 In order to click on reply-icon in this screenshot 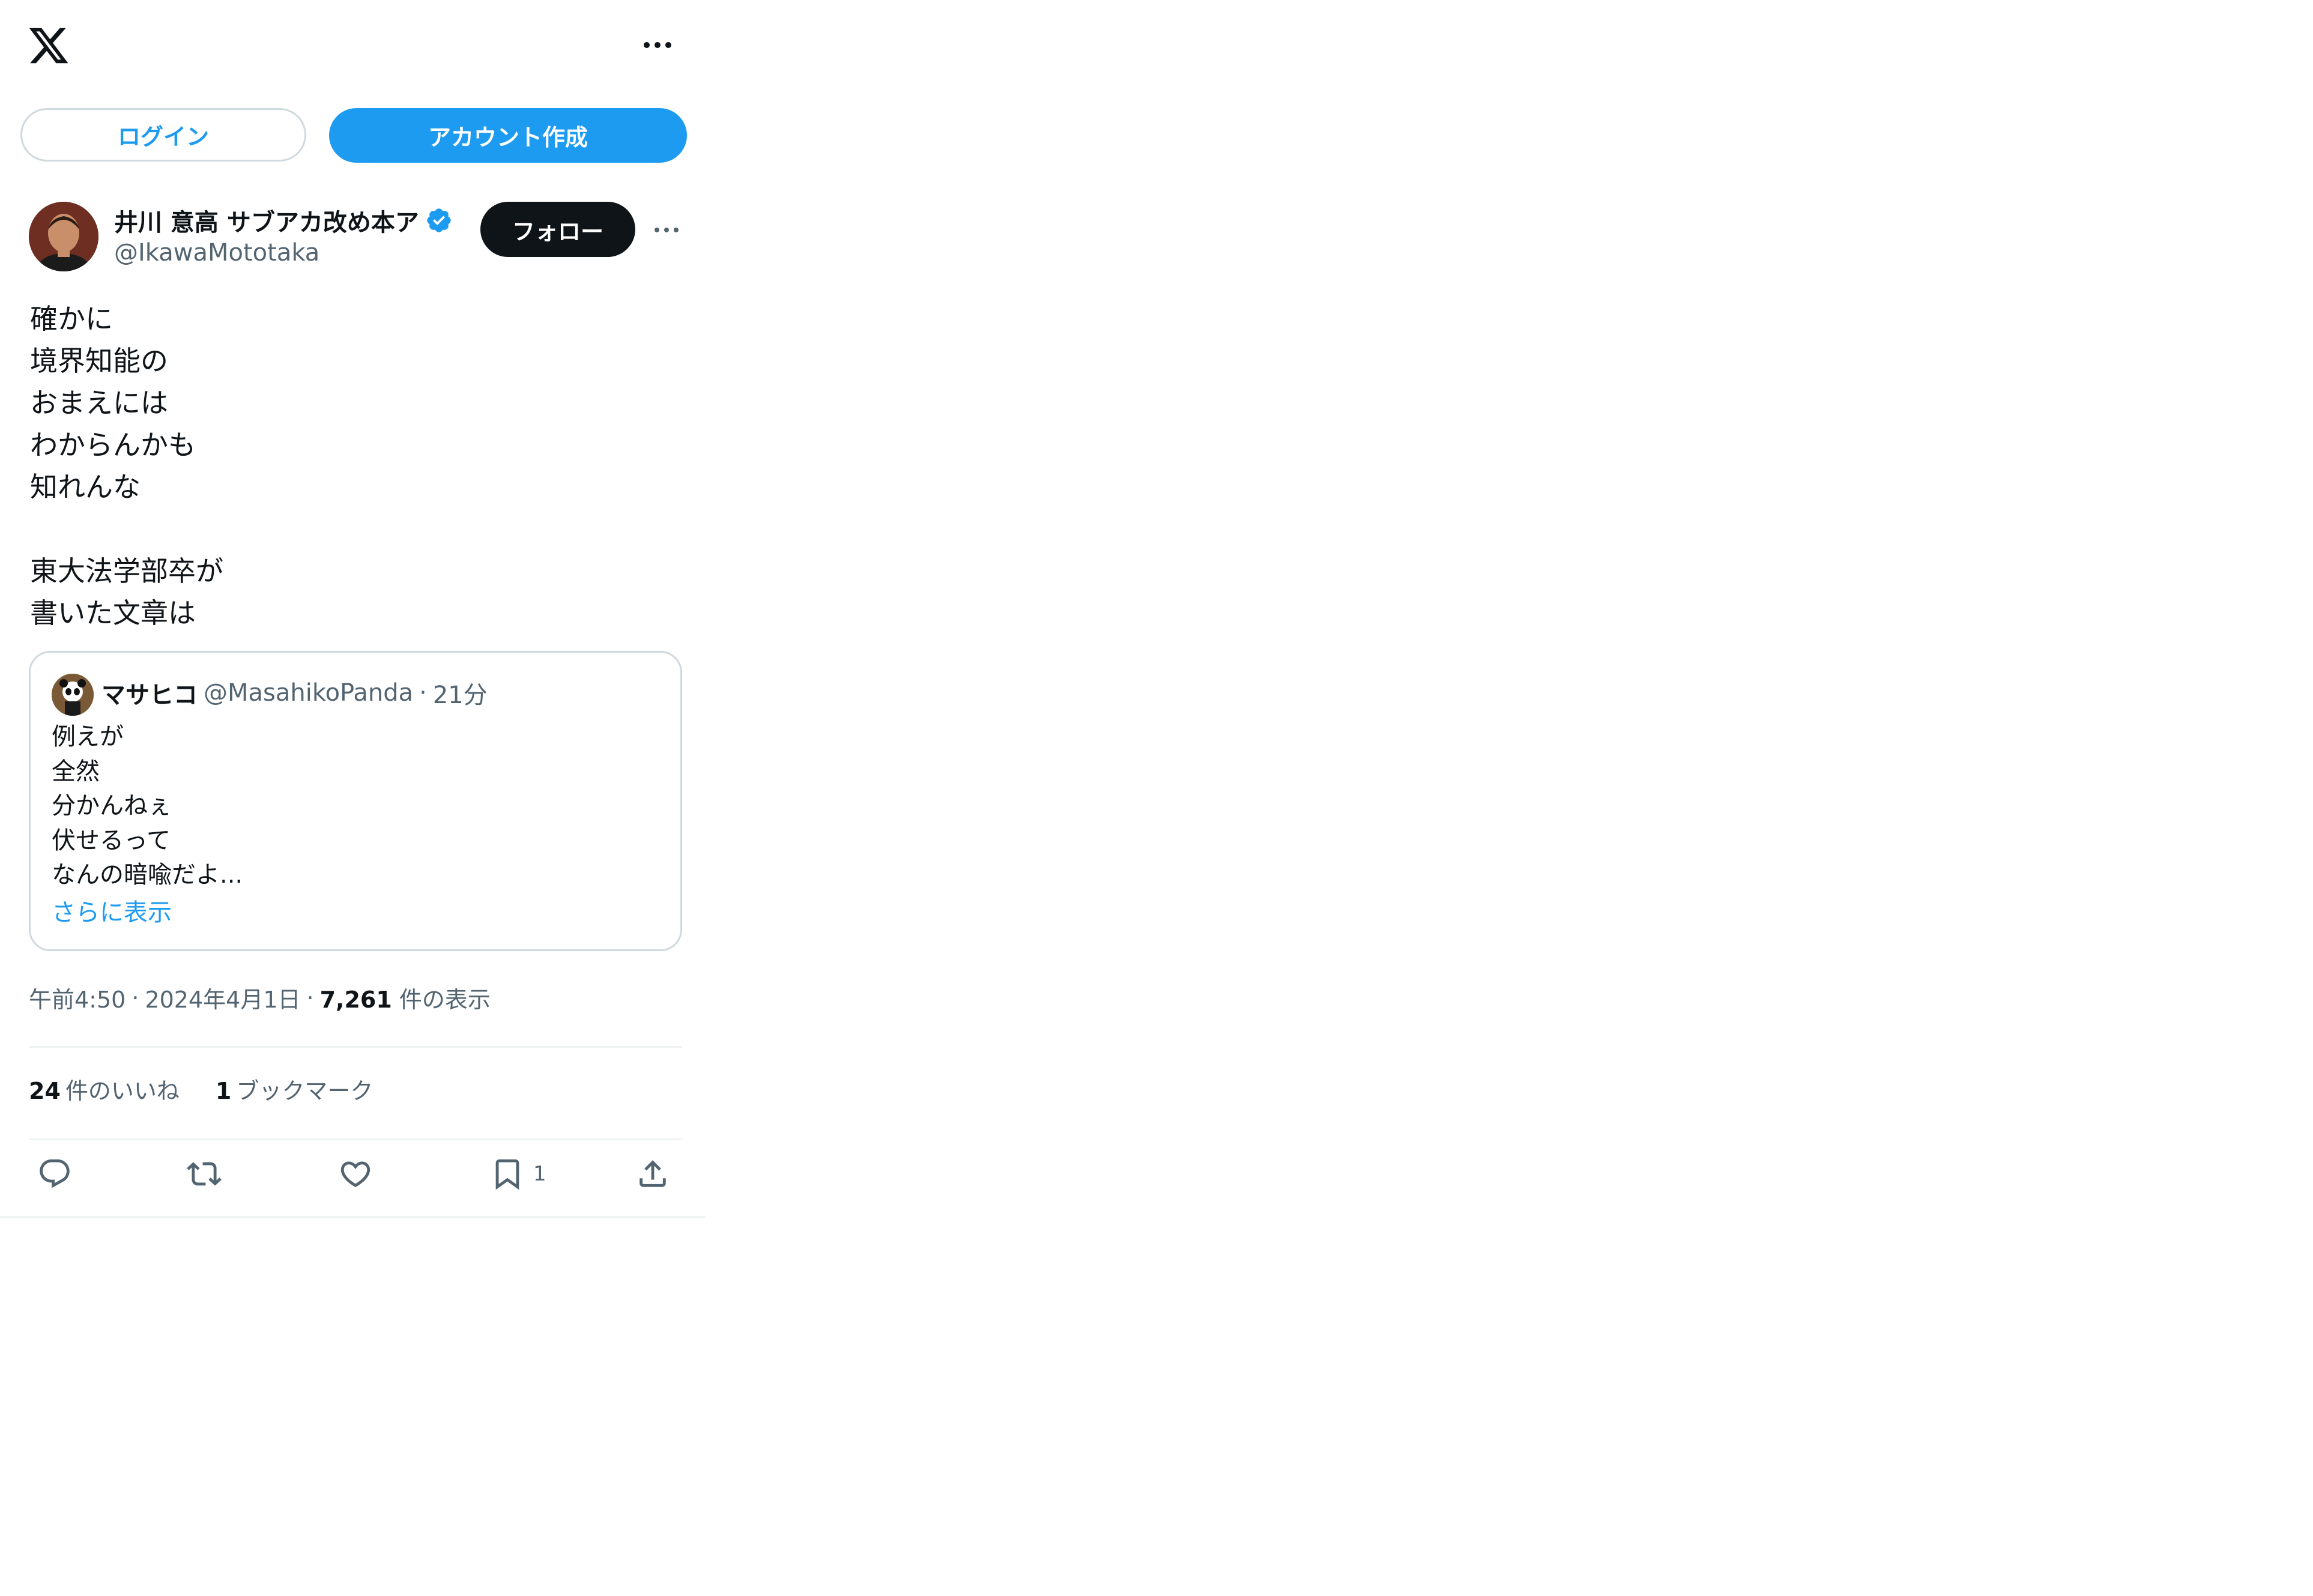, I will do `click(55, 1173)`.